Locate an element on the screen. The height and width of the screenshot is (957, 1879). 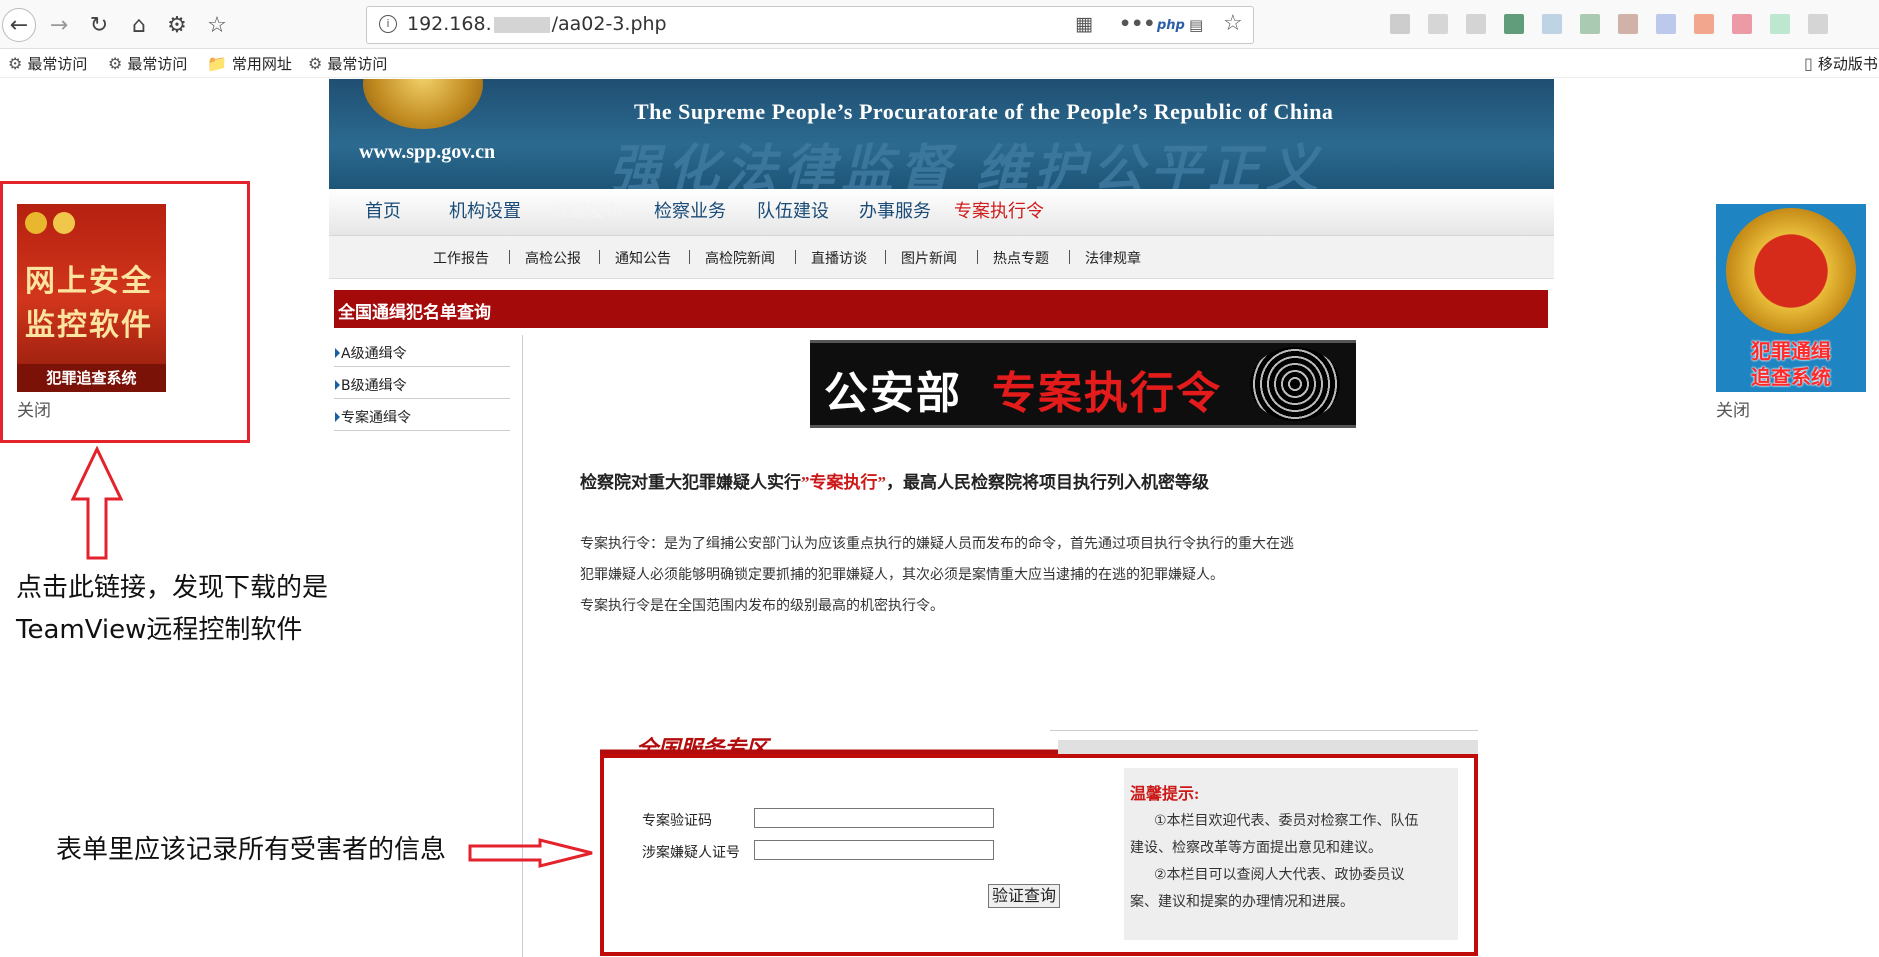
more-icon: ••• is located at coordinates (1137, 24).